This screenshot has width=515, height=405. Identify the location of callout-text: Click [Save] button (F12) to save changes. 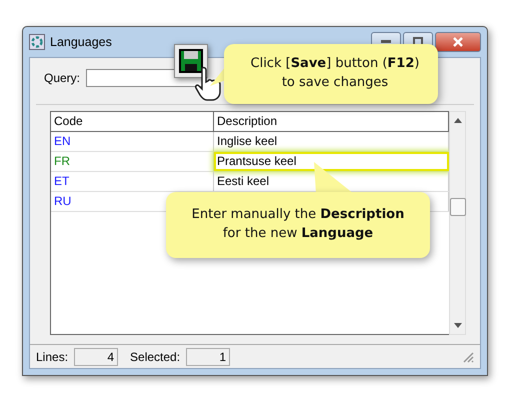
(335, 73).